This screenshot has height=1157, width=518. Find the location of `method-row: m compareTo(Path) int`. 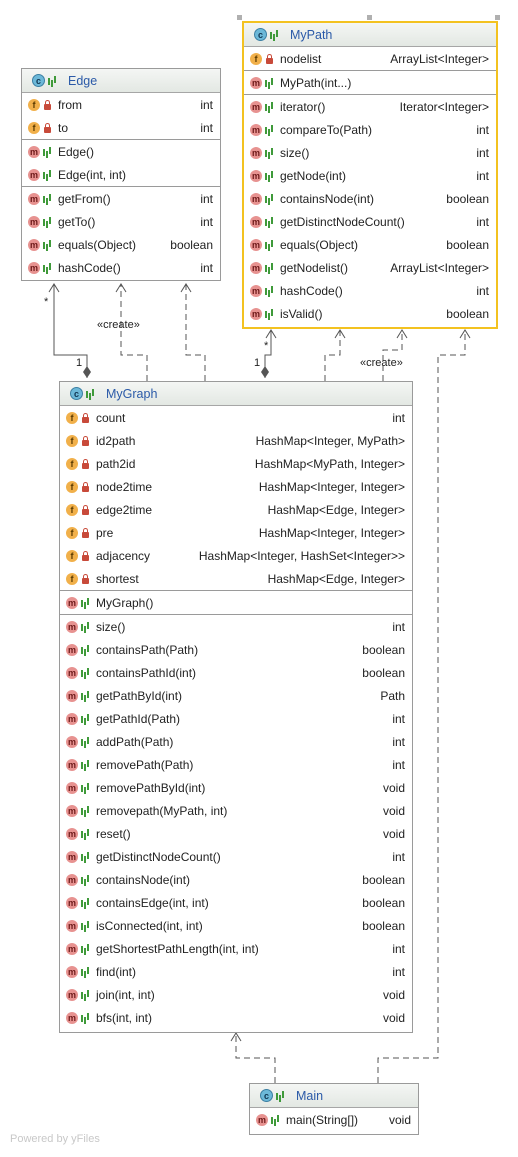

method-row: m compareTo(Path) int is located at coordinates (370, 129).